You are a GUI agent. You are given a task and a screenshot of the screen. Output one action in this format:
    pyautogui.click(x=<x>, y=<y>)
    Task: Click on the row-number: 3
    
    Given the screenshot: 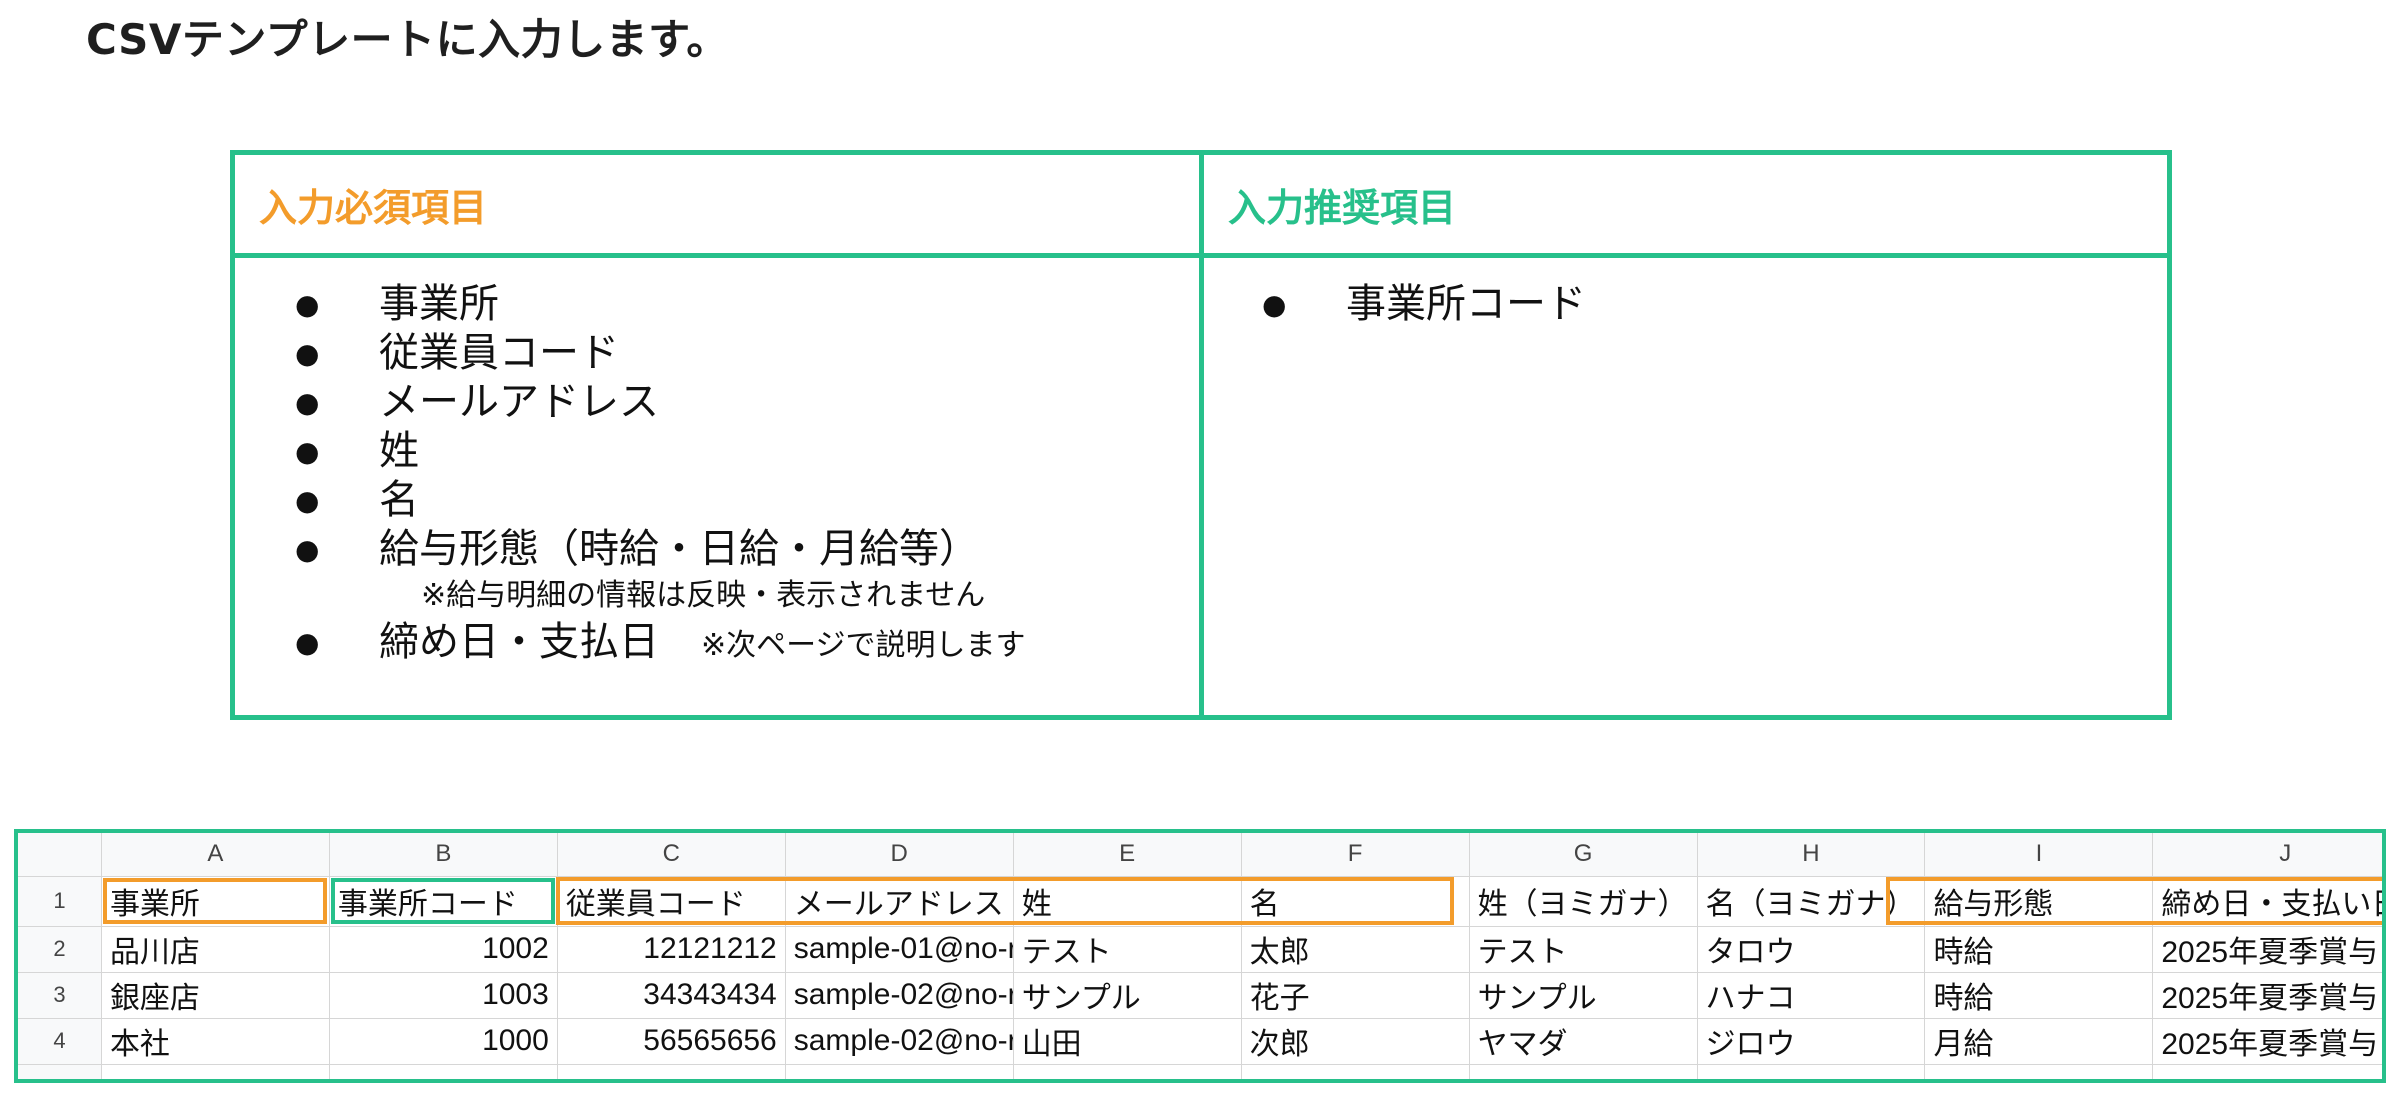 What is the action you would take?
    pyautogui.click(x=60, y=995)
    